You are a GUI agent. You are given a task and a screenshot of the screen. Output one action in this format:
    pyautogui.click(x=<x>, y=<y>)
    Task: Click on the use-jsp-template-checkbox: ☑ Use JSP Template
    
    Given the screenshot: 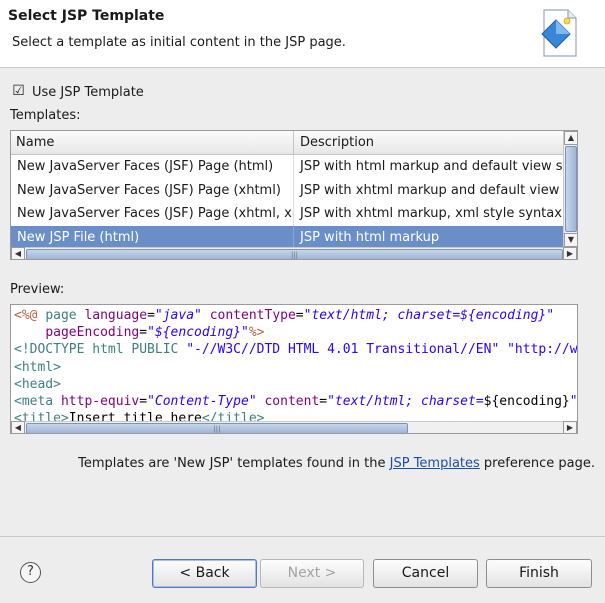 What is the action you would take?
    pyautogui.click(x=78, y=92)
    